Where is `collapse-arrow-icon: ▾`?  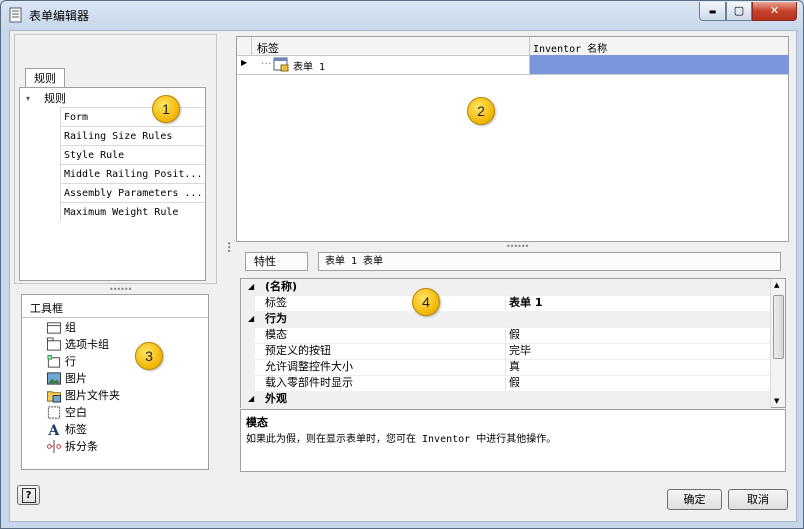
collapse-arrow-icon: ▾ is located at coordinates (28, 98).